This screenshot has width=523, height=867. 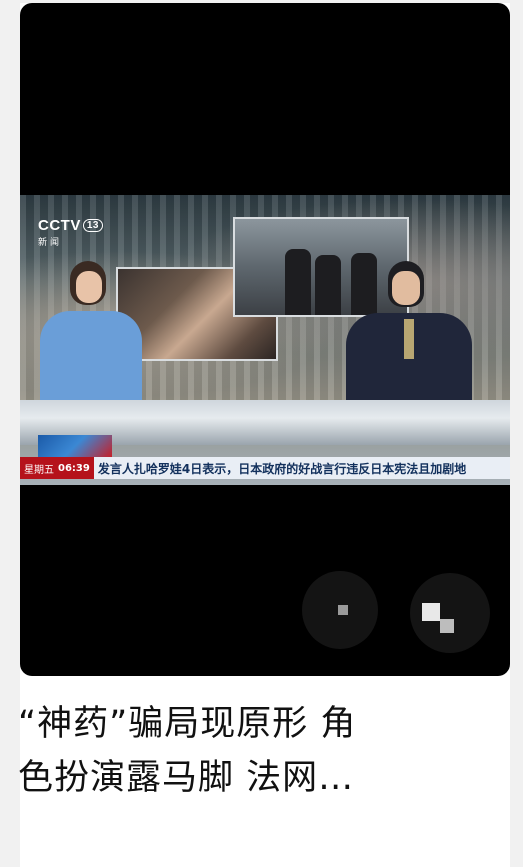 I want to click on ticker-logo, so click(x=75, y=446).